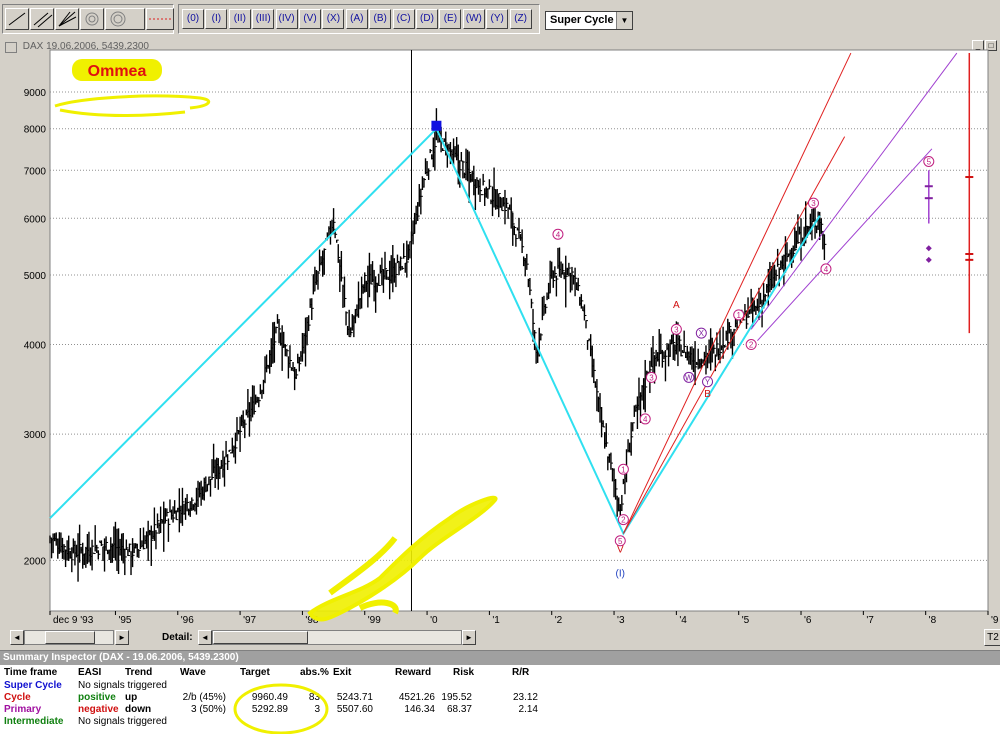 The image size is (1000, 734). I want to click on wave-button-11: (E), so click(450, 19).